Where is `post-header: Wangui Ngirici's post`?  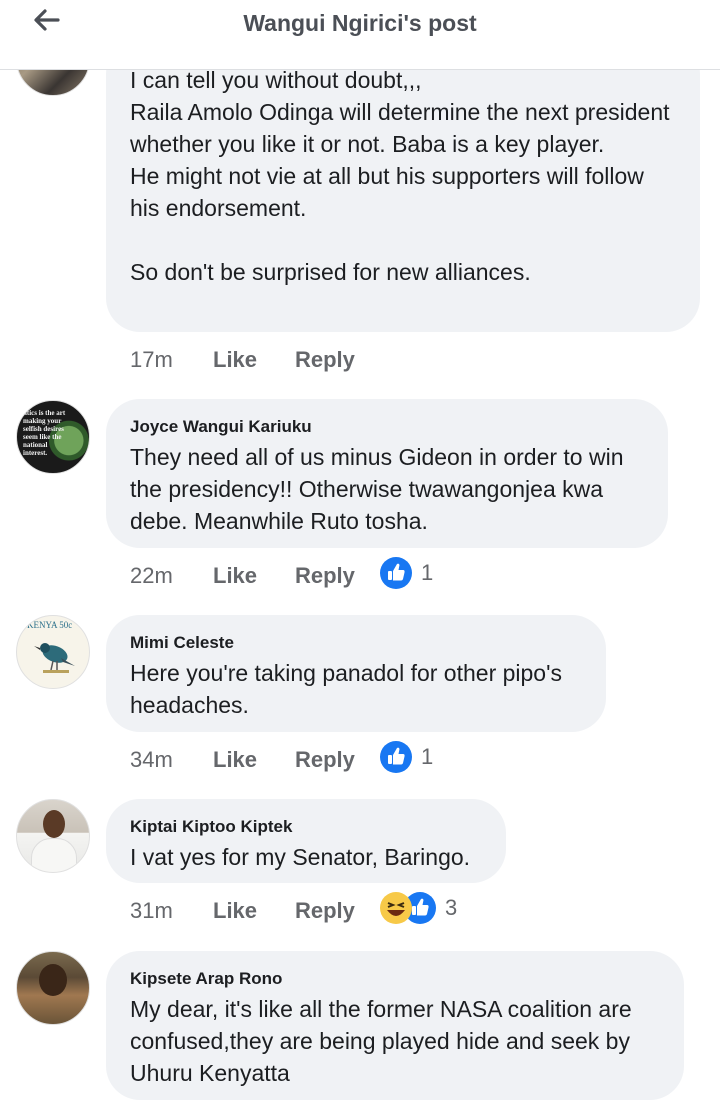
post-header: Wangui Ngirici's post is located at coordinates (360, 35).